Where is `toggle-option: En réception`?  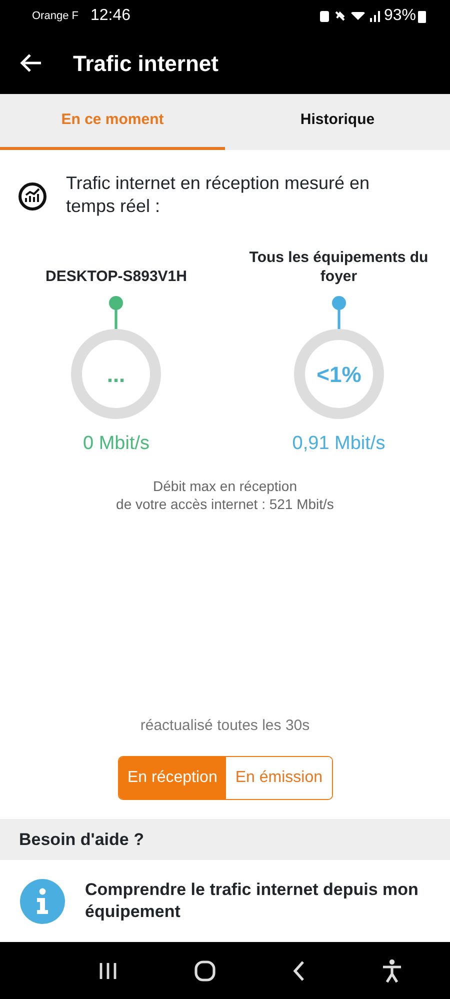 toggle-option: En réception is located at coordinates (172, 778).